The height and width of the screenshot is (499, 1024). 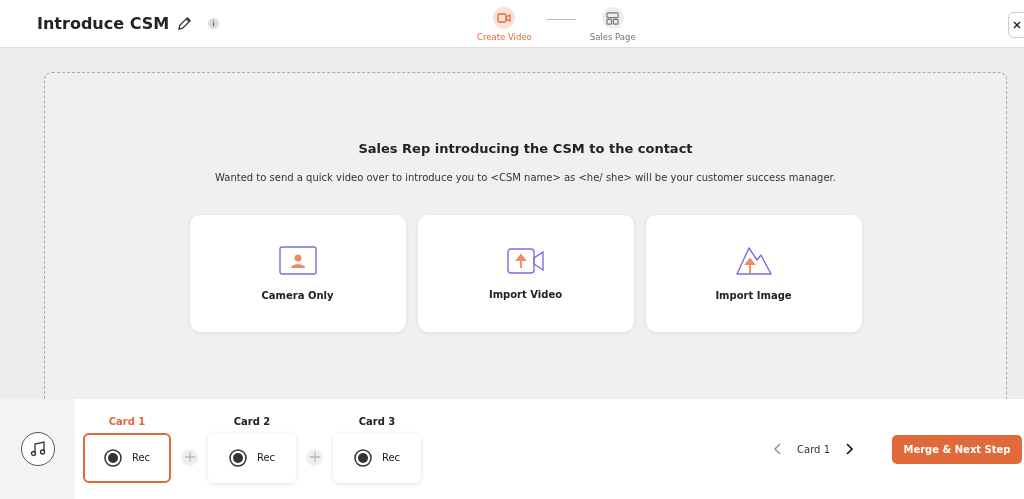 I want to click on step-tab: Create Video, so click(x=504, y=24).